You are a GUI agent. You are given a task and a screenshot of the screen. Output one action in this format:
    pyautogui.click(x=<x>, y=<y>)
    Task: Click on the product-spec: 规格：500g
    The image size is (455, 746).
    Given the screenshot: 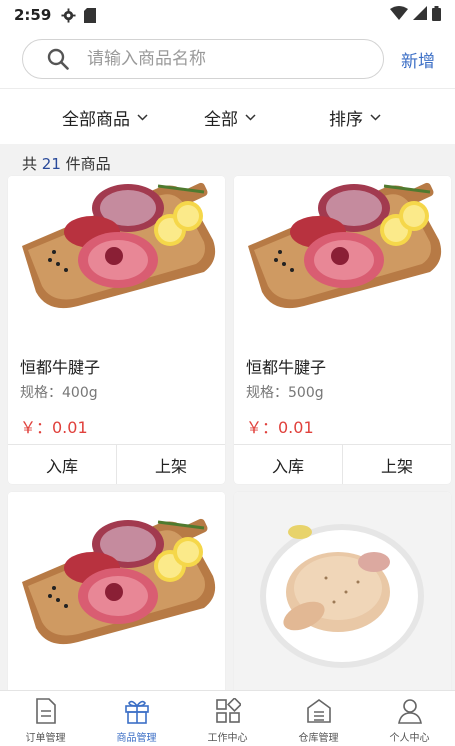 What is the action you would take?
    pyautogui.click(x=285, y=393)
    